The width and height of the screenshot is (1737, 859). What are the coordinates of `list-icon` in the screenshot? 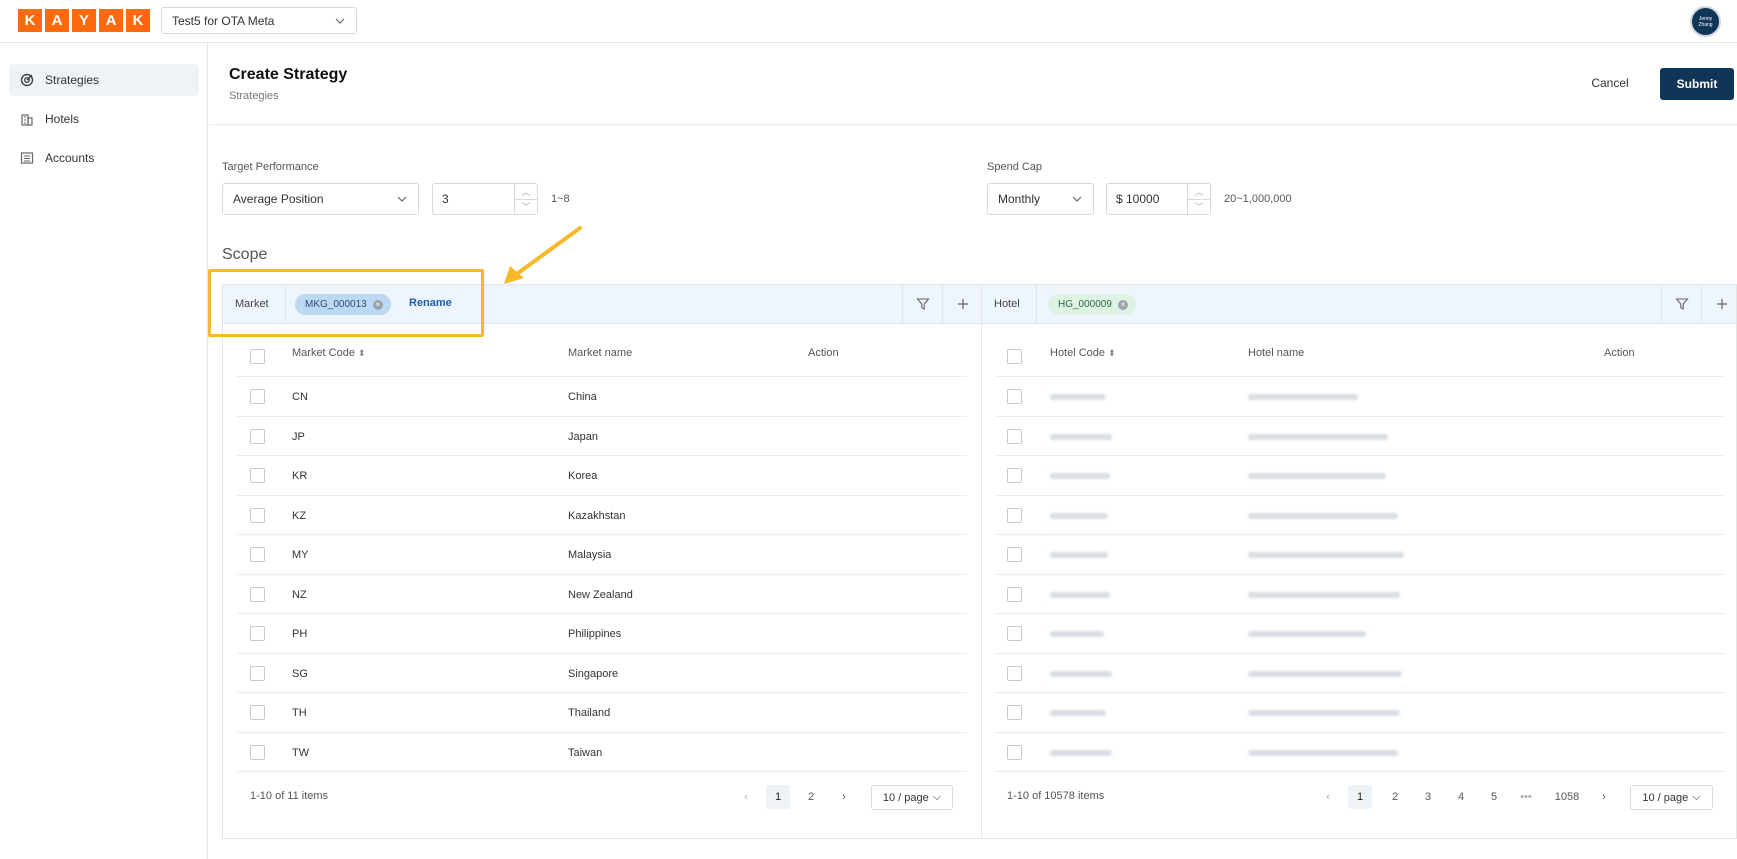 It's located at (27, 158).